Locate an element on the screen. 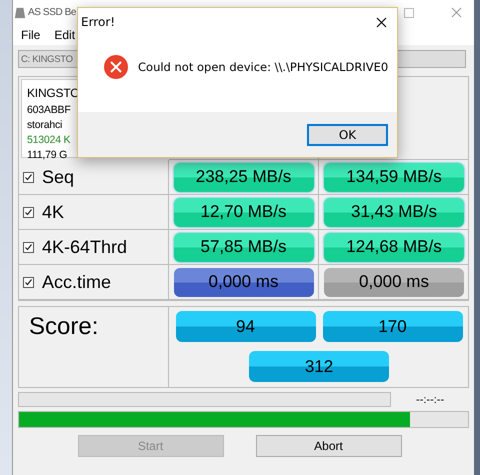  result-value: 12,70 MB/s is located at coordinates (244, 212).